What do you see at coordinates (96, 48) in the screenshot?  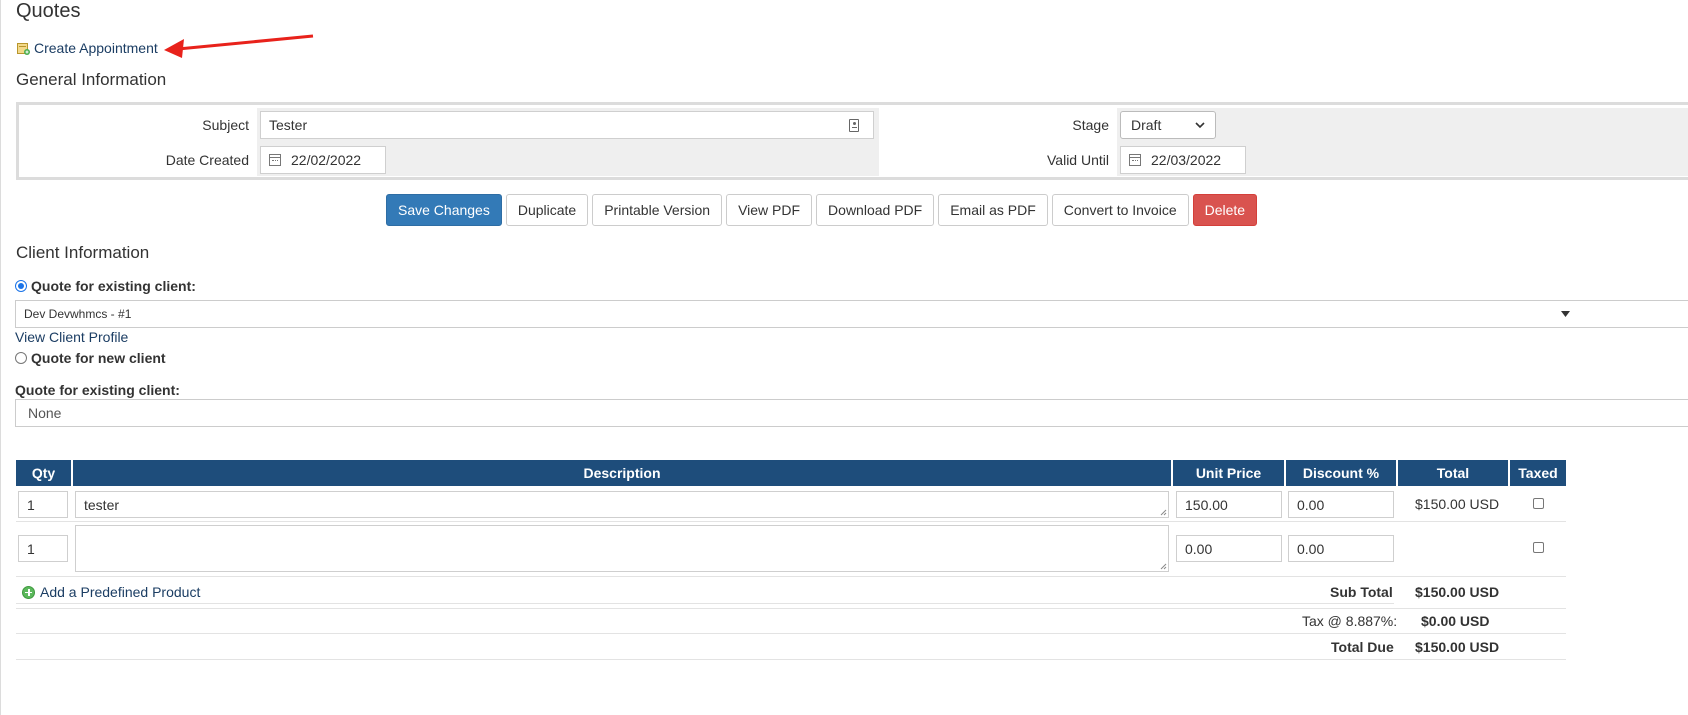 I see `create-appointment-label: Create Appointment` at bounding box center [96, 48].